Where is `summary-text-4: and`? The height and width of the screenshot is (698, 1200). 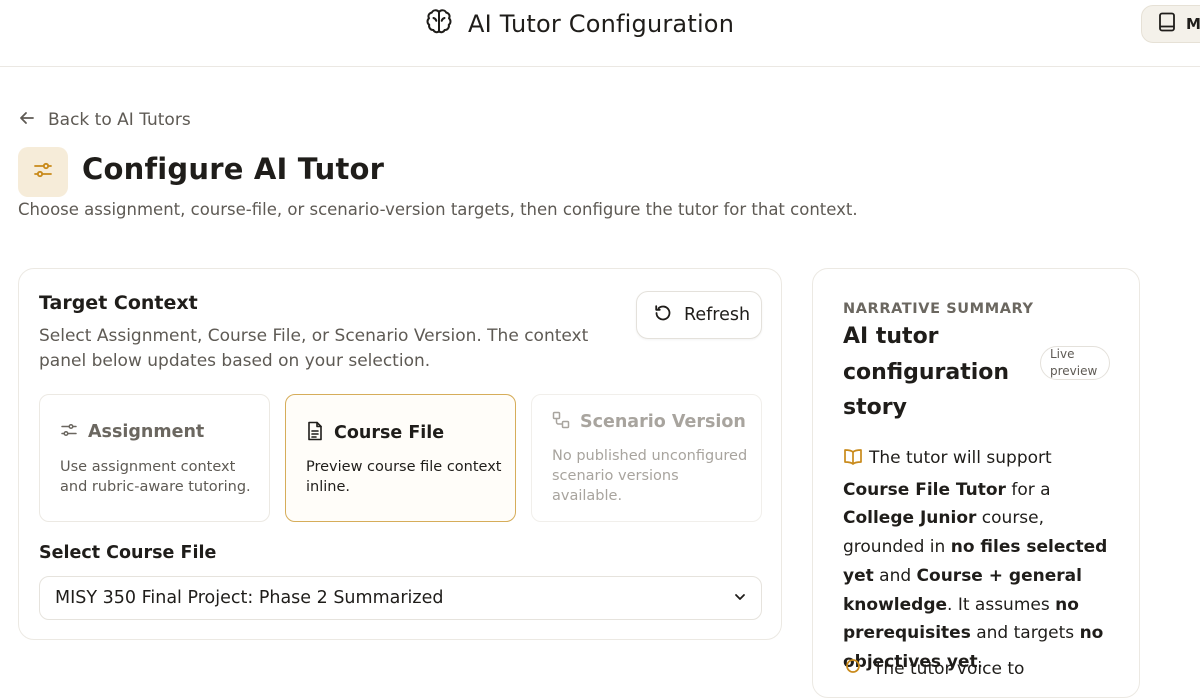 summary-text-4: and is located at coordinates (895, 575).